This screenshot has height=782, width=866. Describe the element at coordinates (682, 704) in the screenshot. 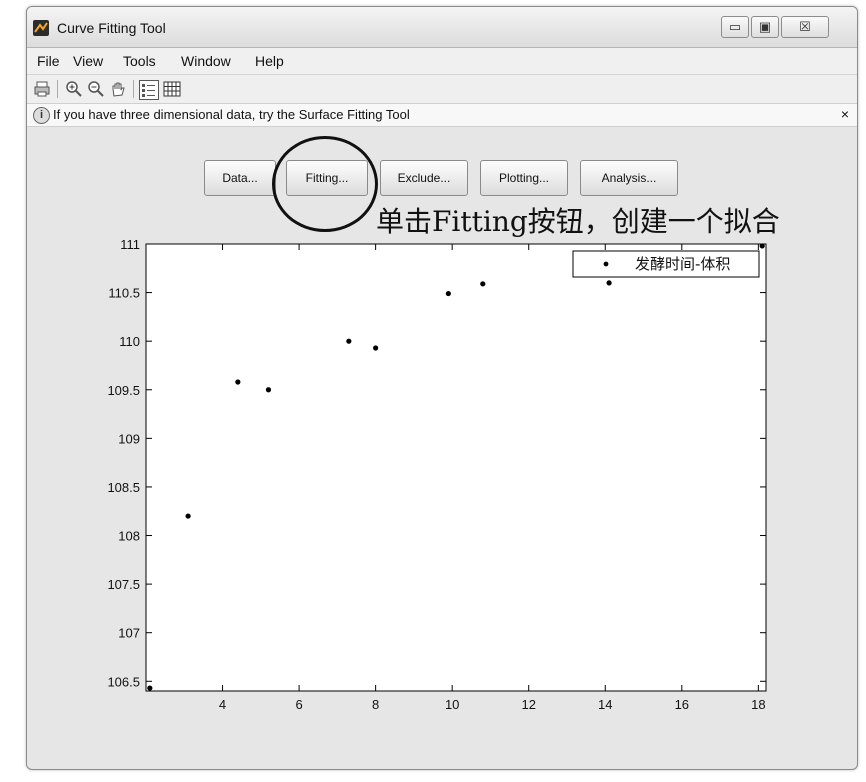

I see `x-tick-label: 16` at that location.